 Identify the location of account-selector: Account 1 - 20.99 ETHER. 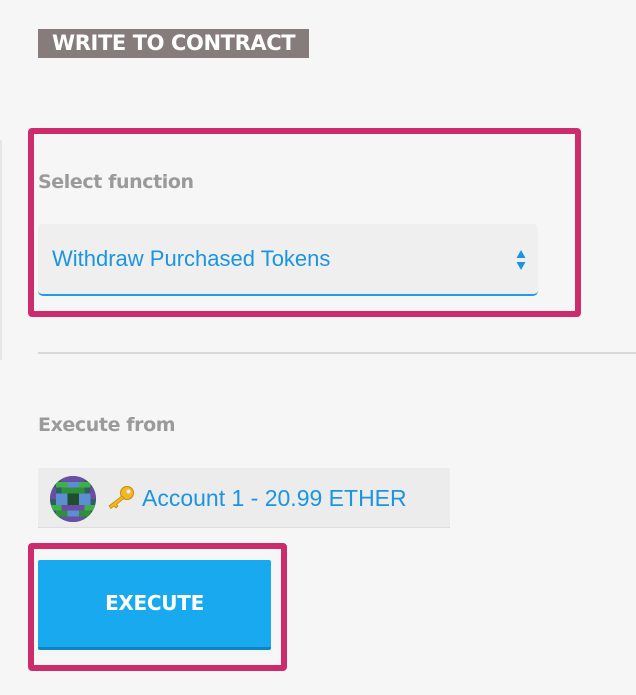
(244, 498).